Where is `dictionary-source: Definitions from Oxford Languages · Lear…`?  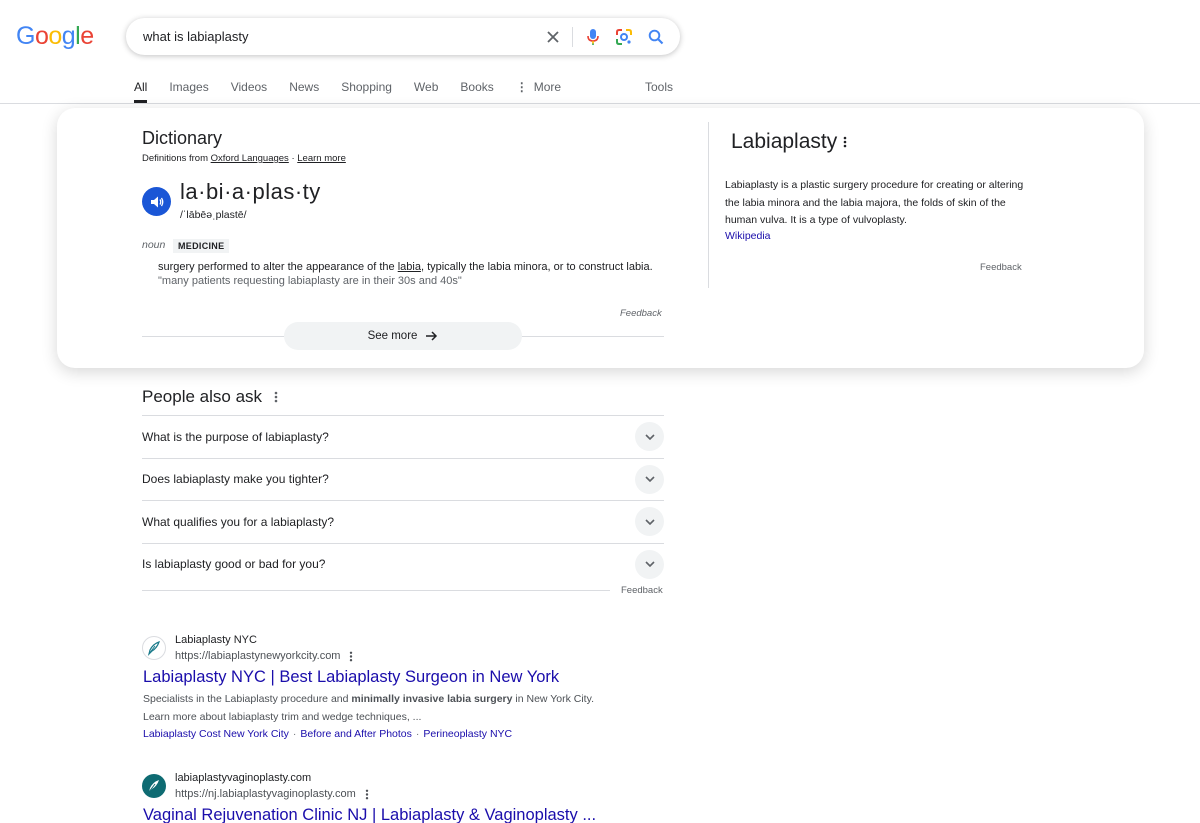
dictionary-source: Definitions from Oxford Languages · Lear… is located at coordinates (244, 158).